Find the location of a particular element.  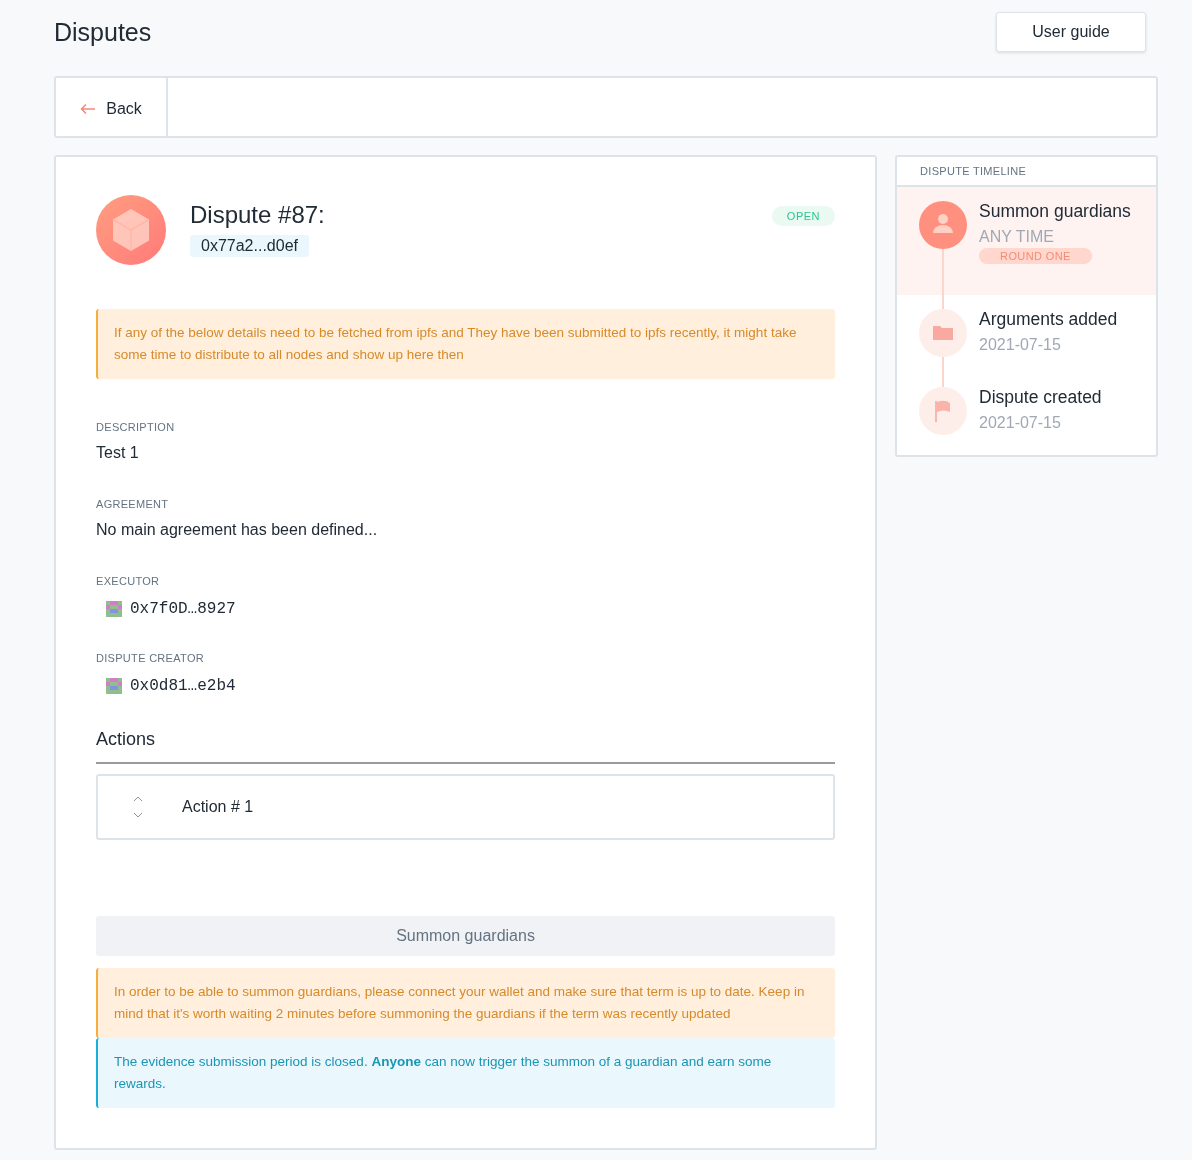

field-label: AGREEMENT is located at coordinates (133, 504).